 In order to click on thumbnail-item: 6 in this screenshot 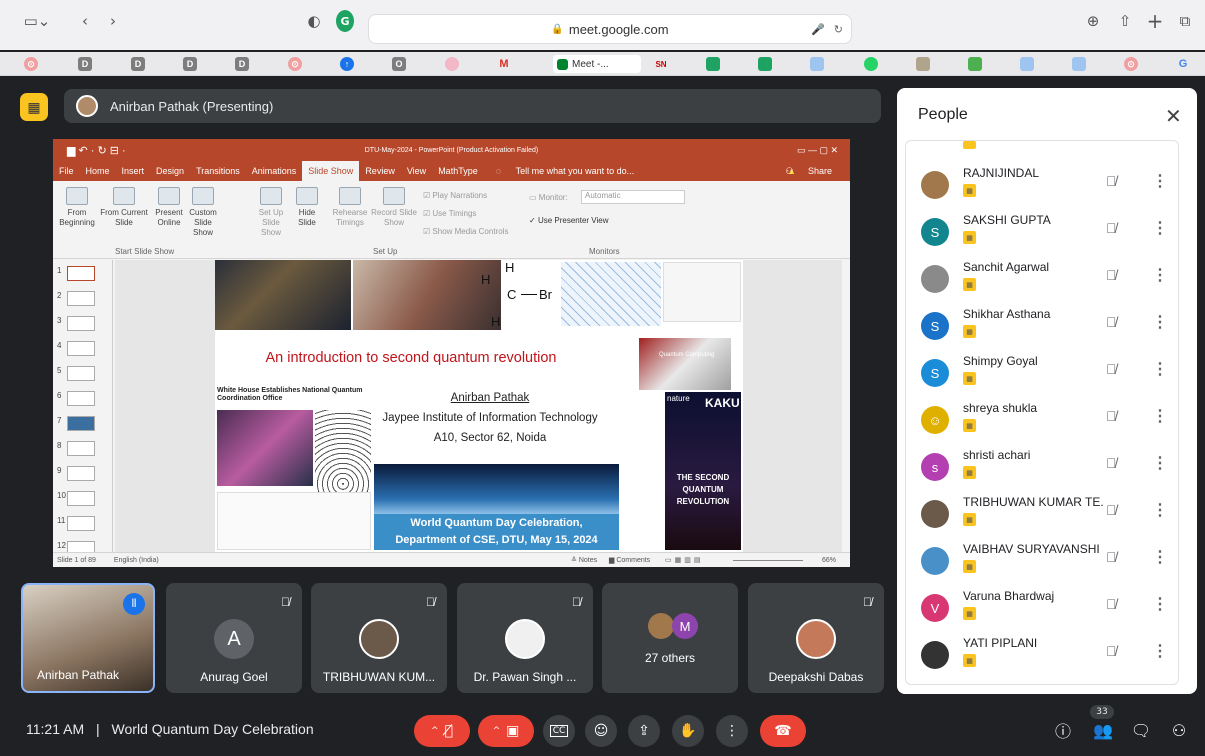, I will do `click(76, 398)`.